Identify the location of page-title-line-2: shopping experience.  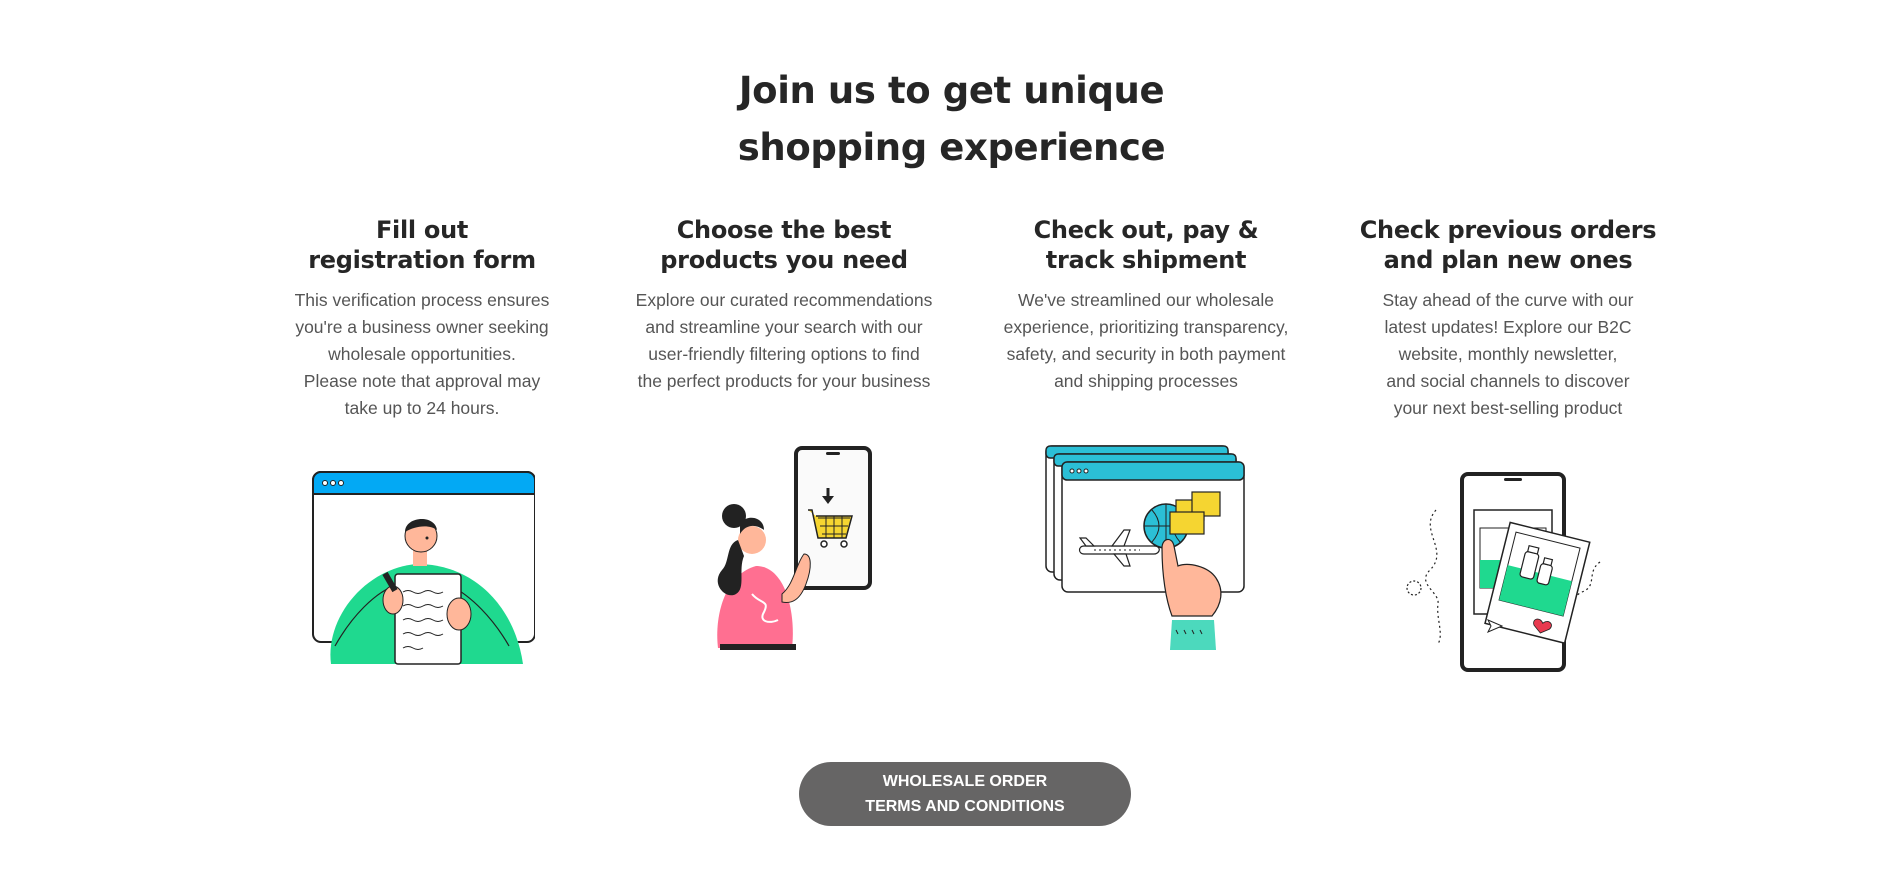
(951, 147).